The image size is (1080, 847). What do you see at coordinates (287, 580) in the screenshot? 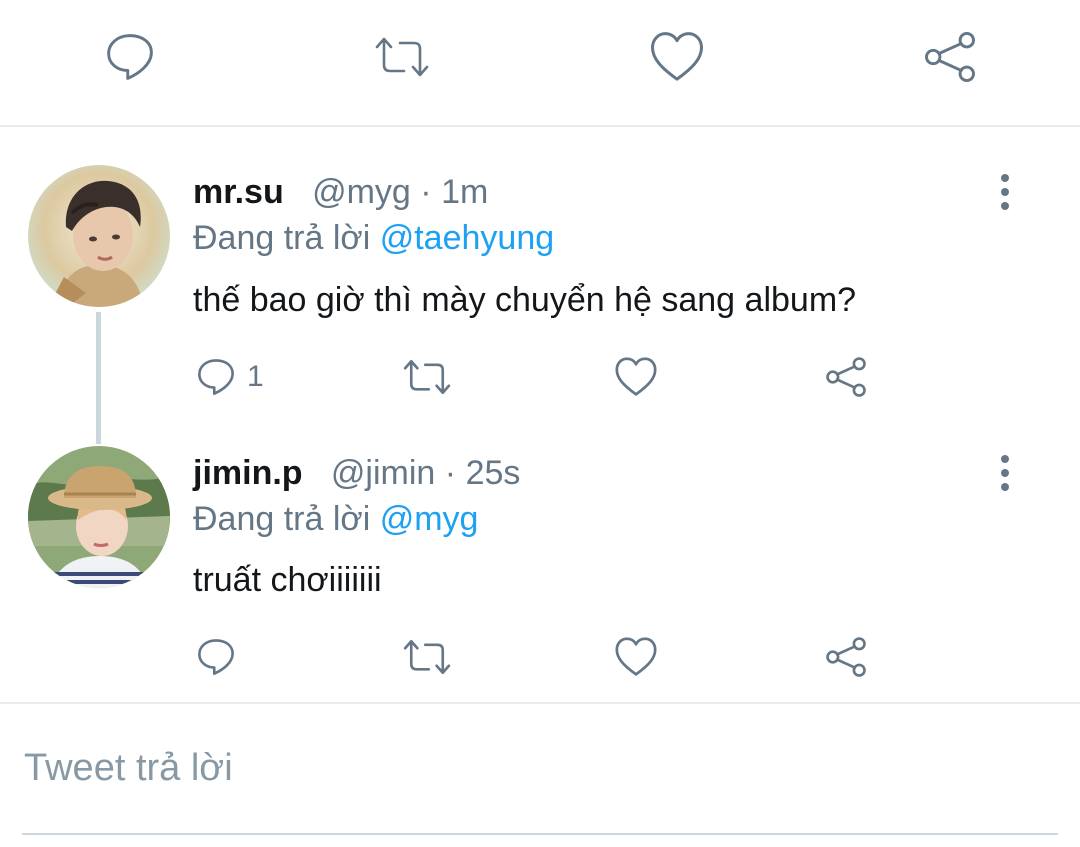
I see `tweet-text: truất chơiiiiiii` at bounding box center [287, 580].